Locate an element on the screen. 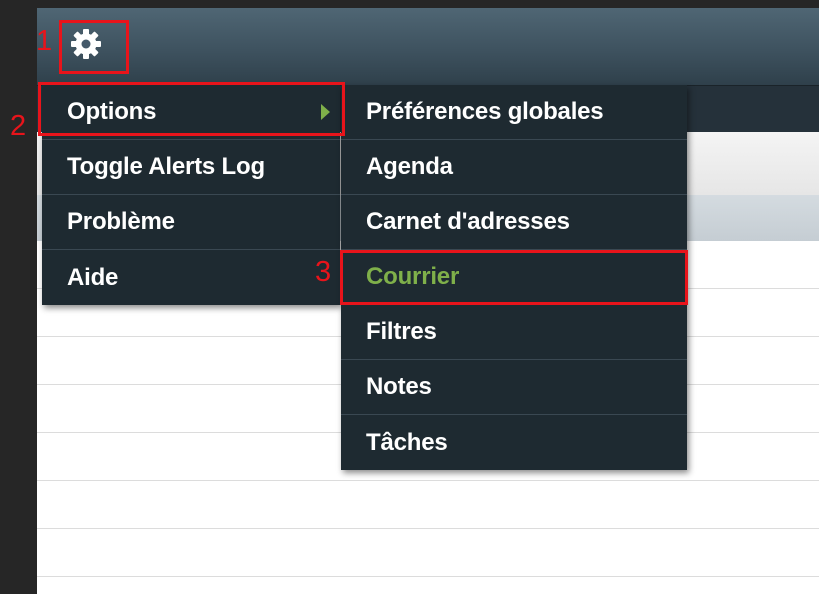 The height and width of the screenshot is (594, 819). menu-item-label: Agenda is located at coordinates (409, 166).